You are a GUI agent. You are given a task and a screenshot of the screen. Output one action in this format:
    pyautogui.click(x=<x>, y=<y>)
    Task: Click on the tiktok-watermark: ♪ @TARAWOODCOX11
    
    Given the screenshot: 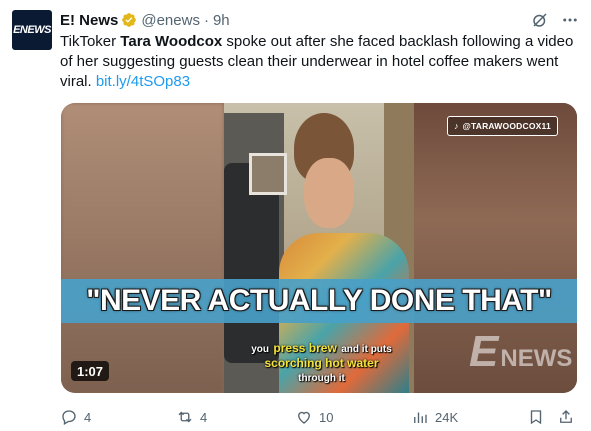 What is the action you would take?
    pyautogui.click(x=502, y=126)
    